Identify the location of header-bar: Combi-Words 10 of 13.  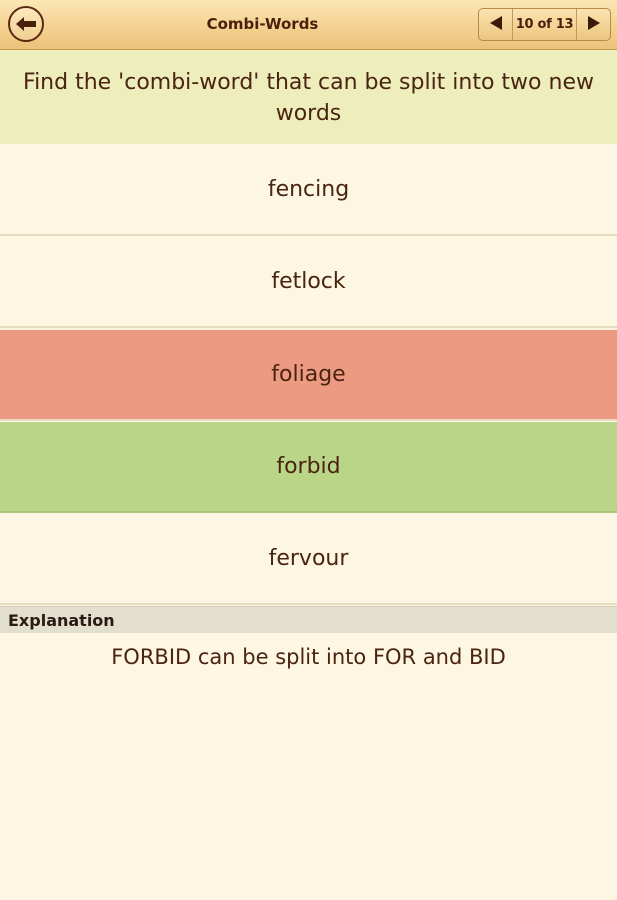
(308, 25).